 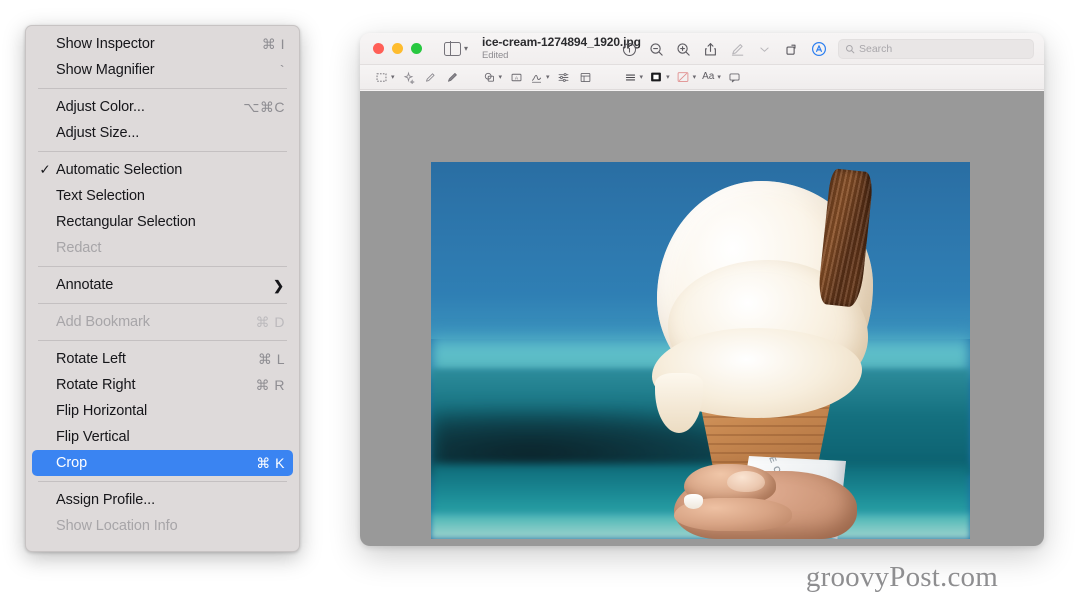 I want to click on menu-item-label: Show Location Info, so click(x=117, y=526).